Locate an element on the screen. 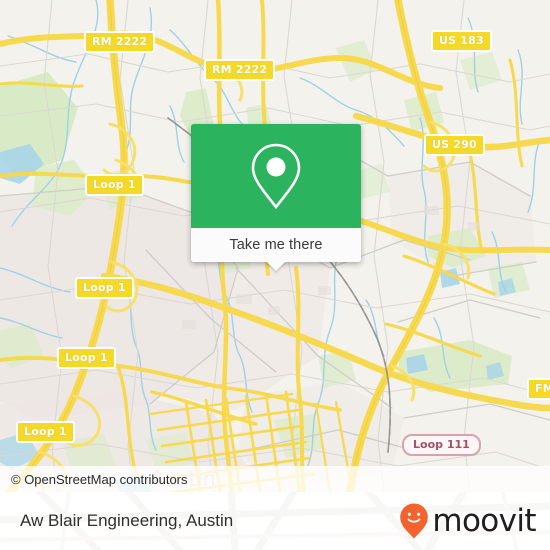 This screenshot has height=550, width=550. footer-bar: Aw Blair Engineering, Austin moovit is located at coordinates (275, 521).